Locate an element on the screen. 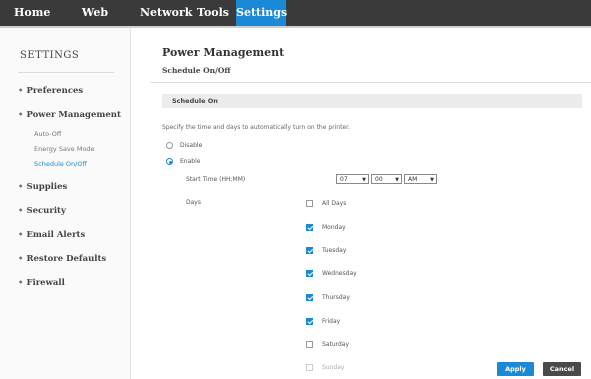  sidebar-item-supplies: • Supplies is located at coordinates (42, 187).